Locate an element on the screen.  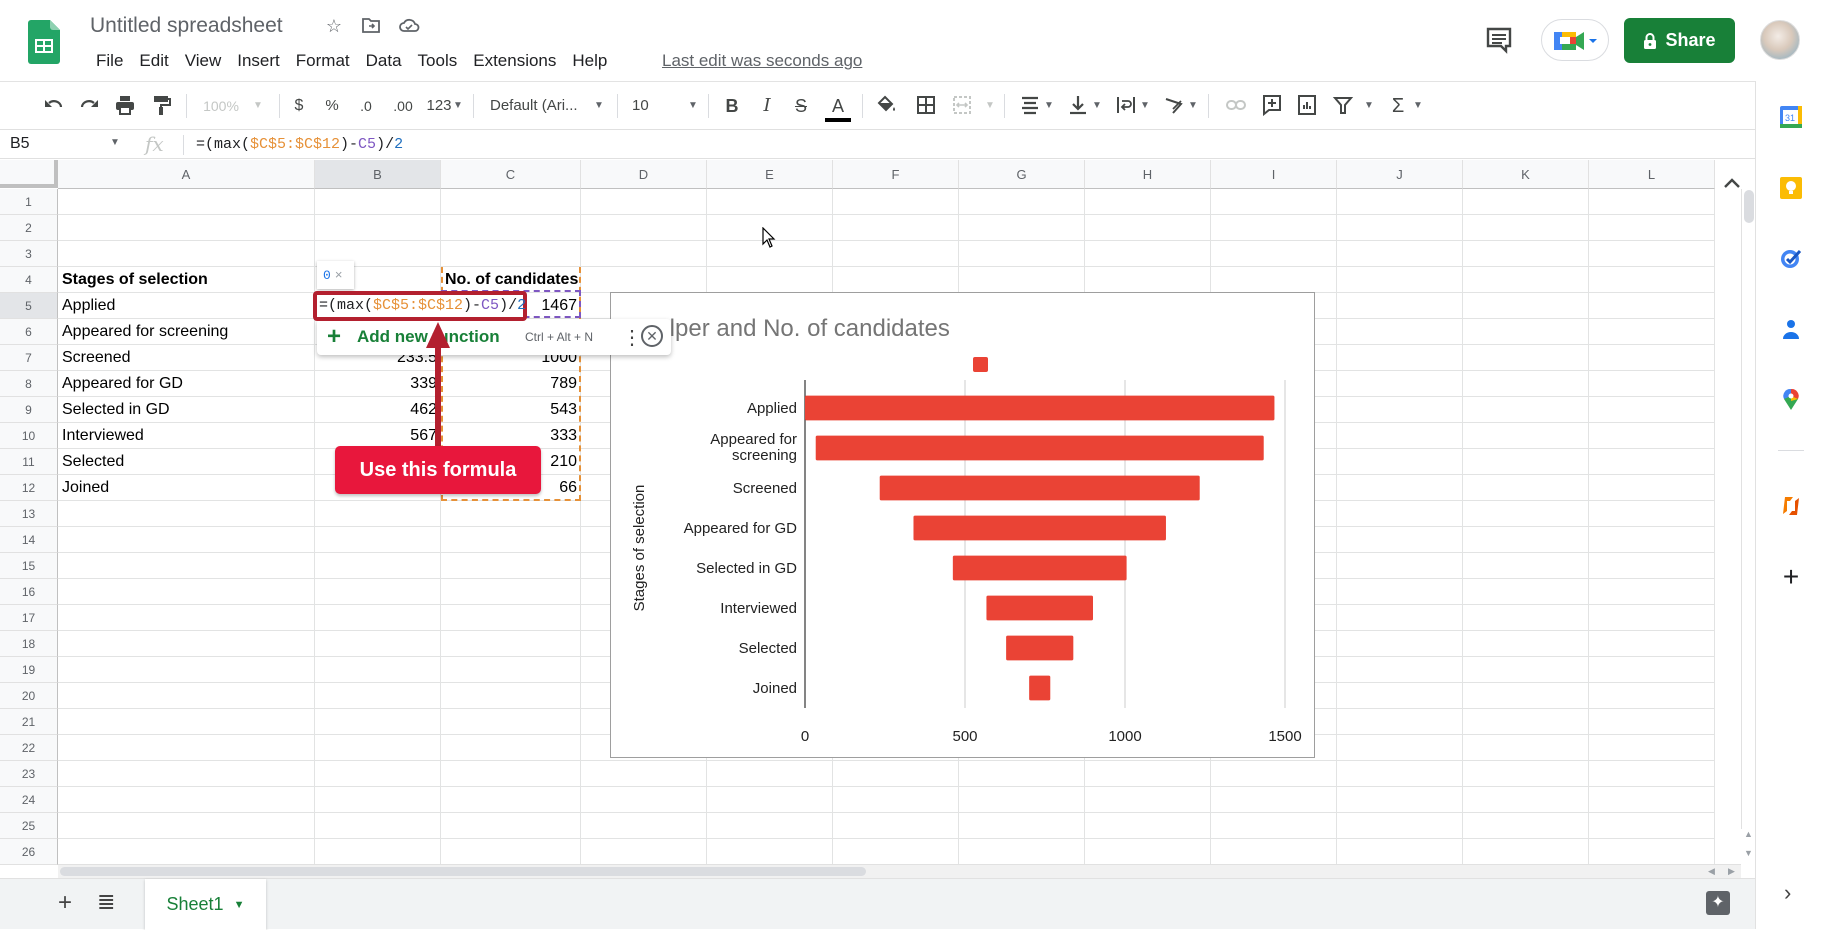
menu-tools: Tools is located at coordinates (438, 61).